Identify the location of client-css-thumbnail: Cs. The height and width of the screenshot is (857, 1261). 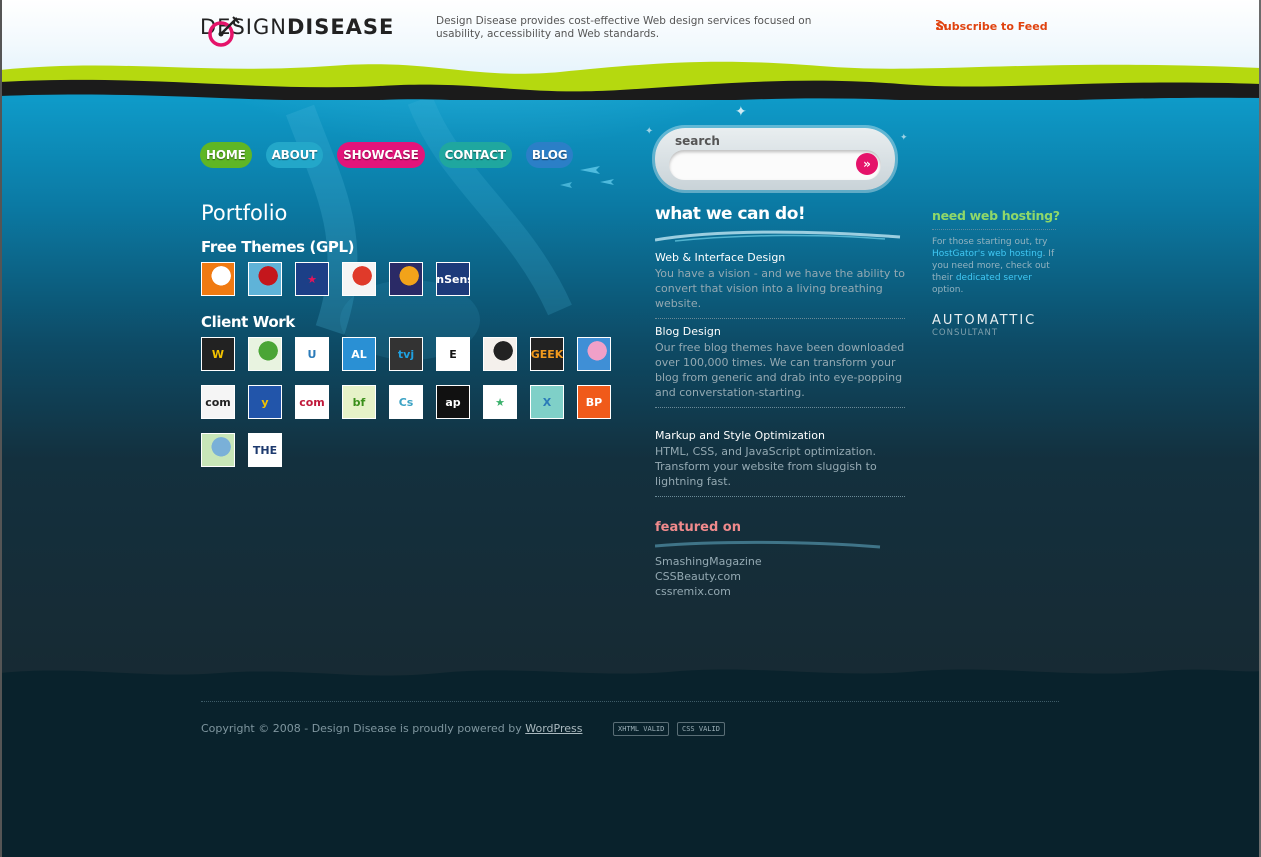
(406, 402).